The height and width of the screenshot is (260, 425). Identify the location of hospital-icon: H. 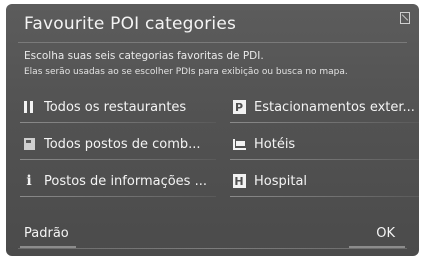
(239, 181).